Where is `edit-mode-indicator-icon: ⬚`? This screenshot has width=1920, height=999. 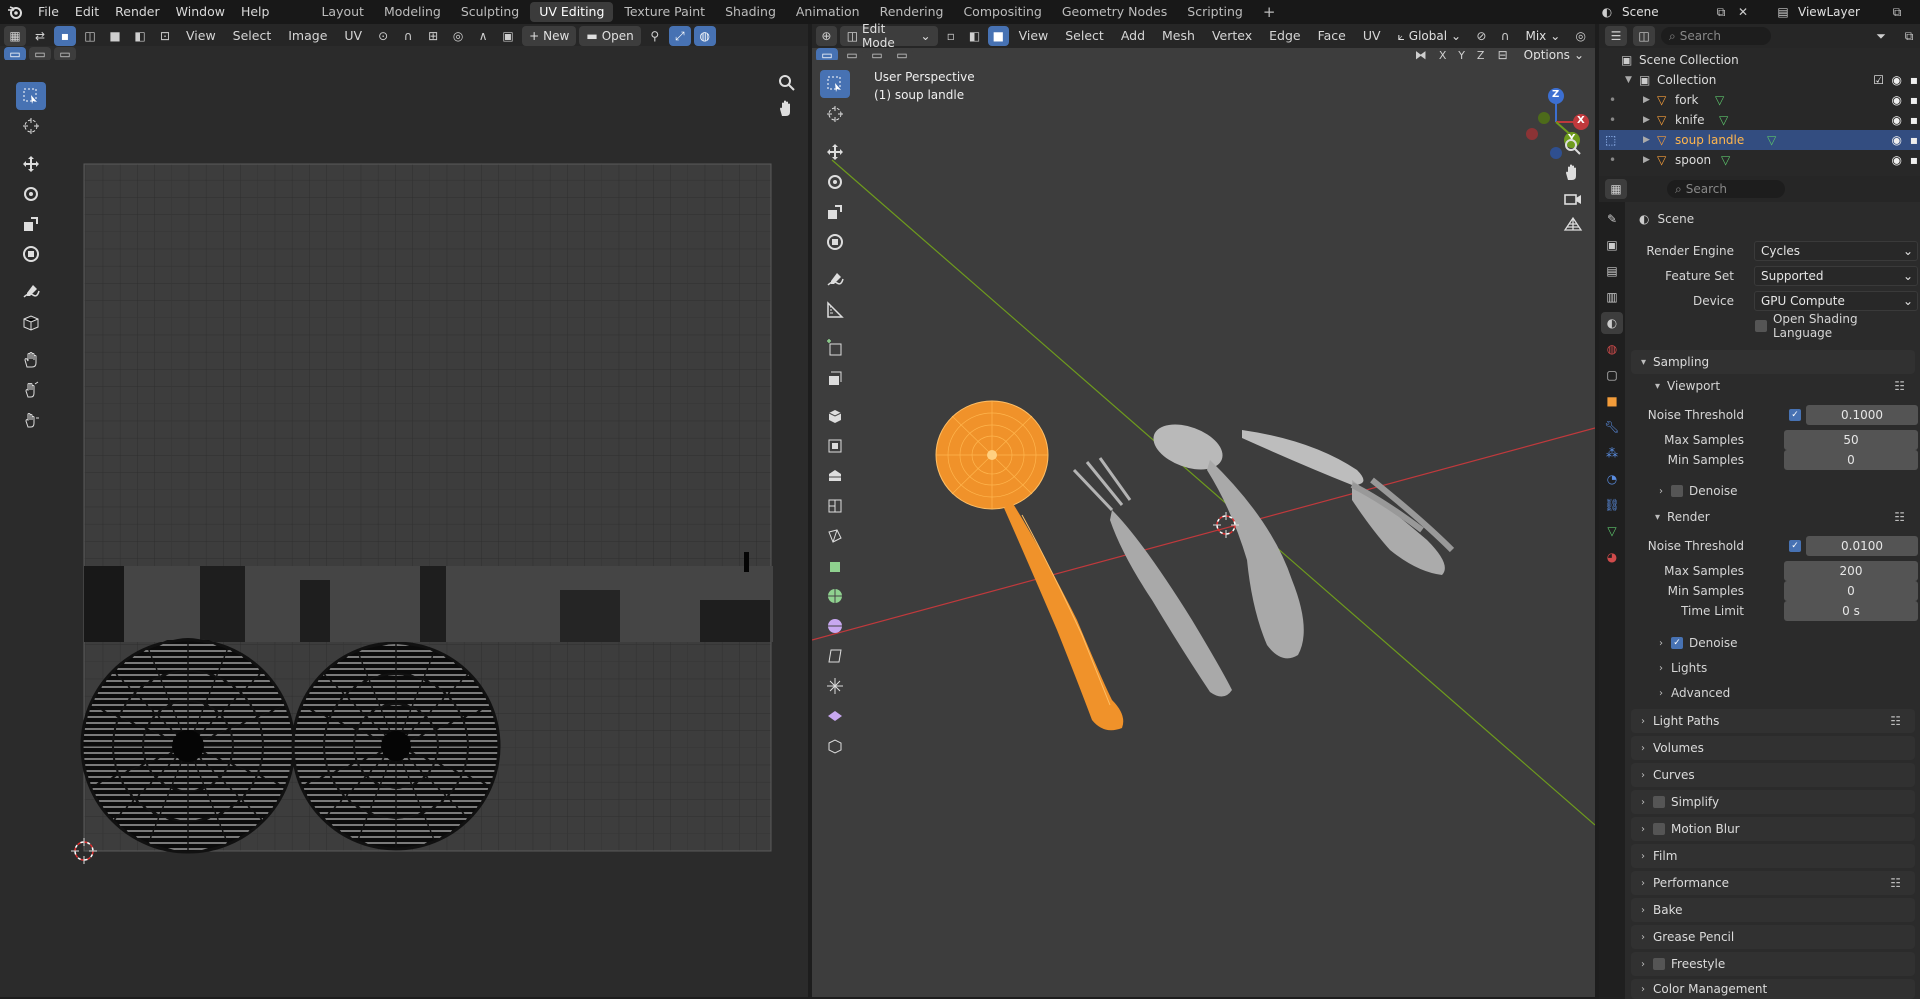
edit-mode-indicator-icon: ⬚ is located at coordinates (1610, 140).